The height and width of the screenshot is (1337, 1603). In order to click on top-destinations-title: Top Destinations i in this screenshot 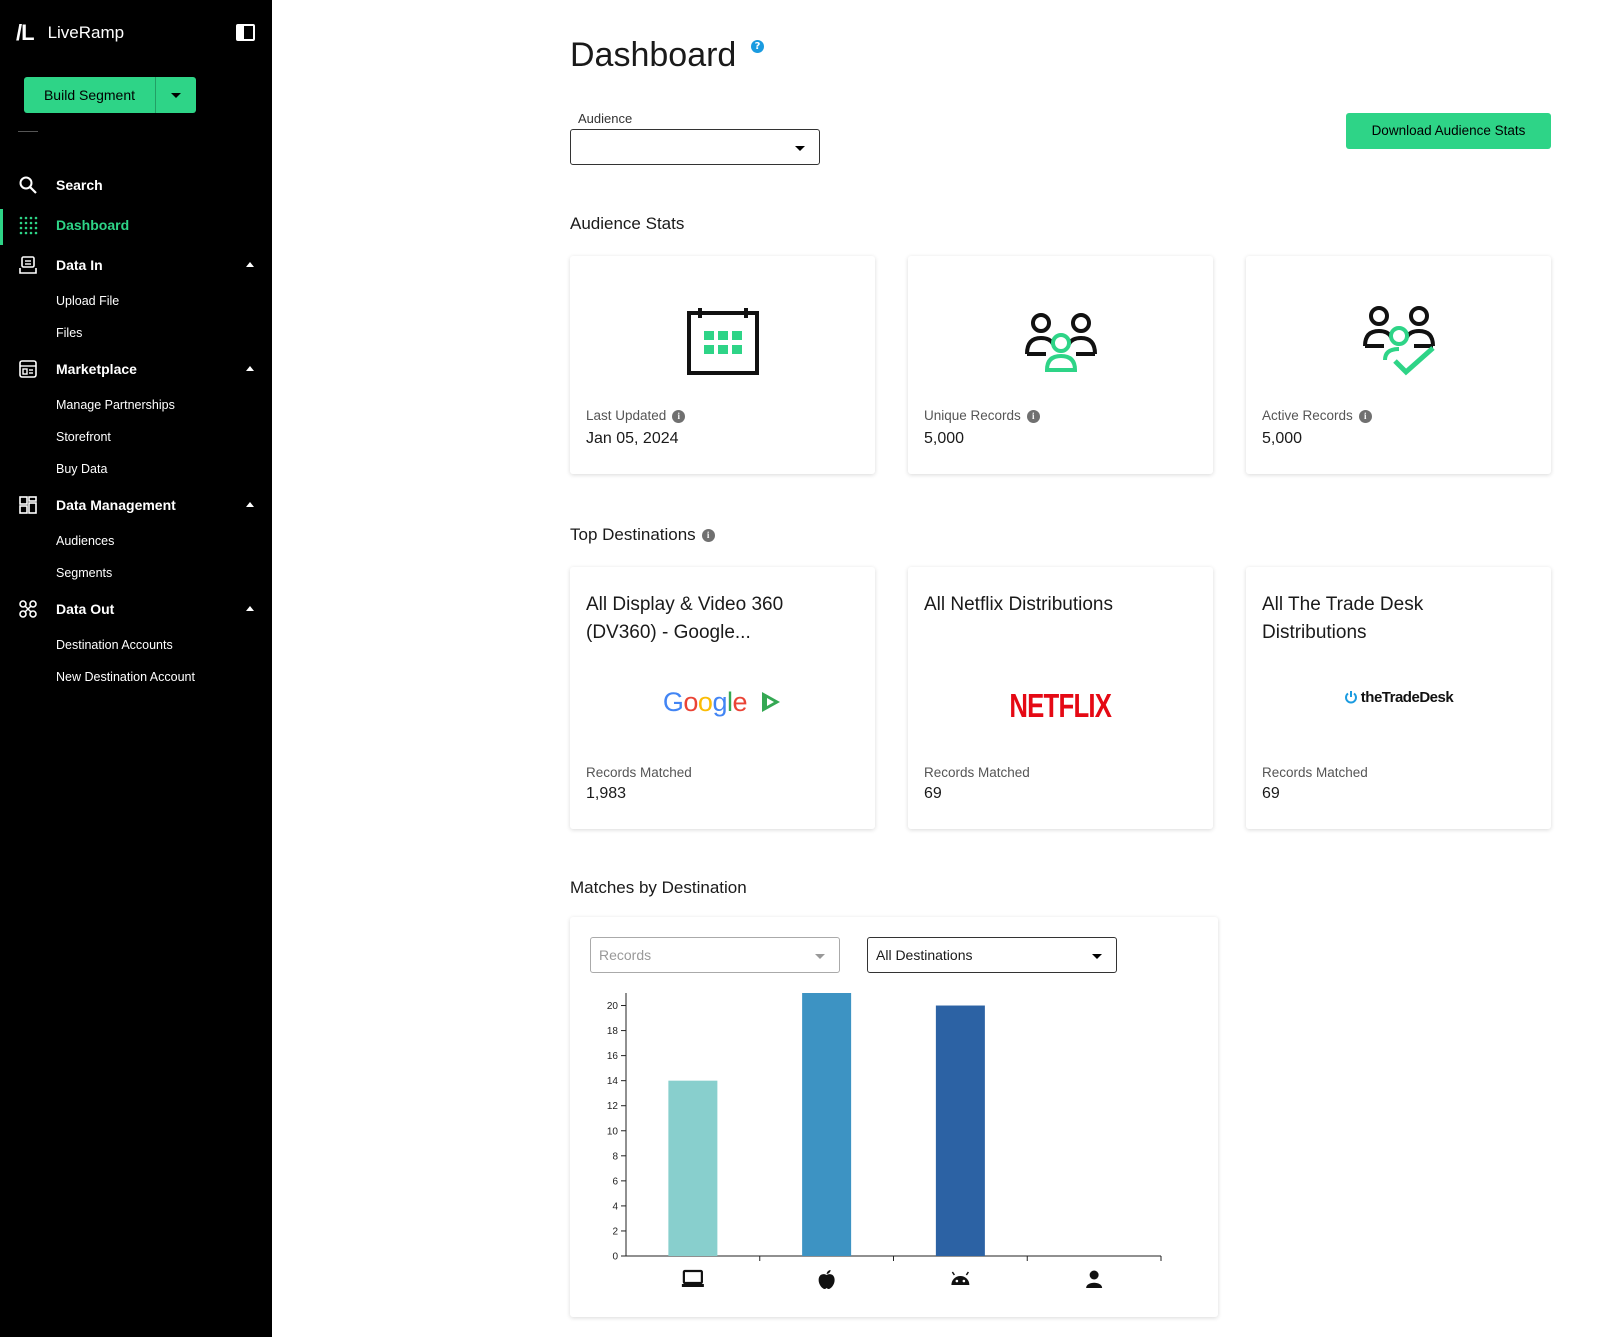, I will do `click(642, 535)`.